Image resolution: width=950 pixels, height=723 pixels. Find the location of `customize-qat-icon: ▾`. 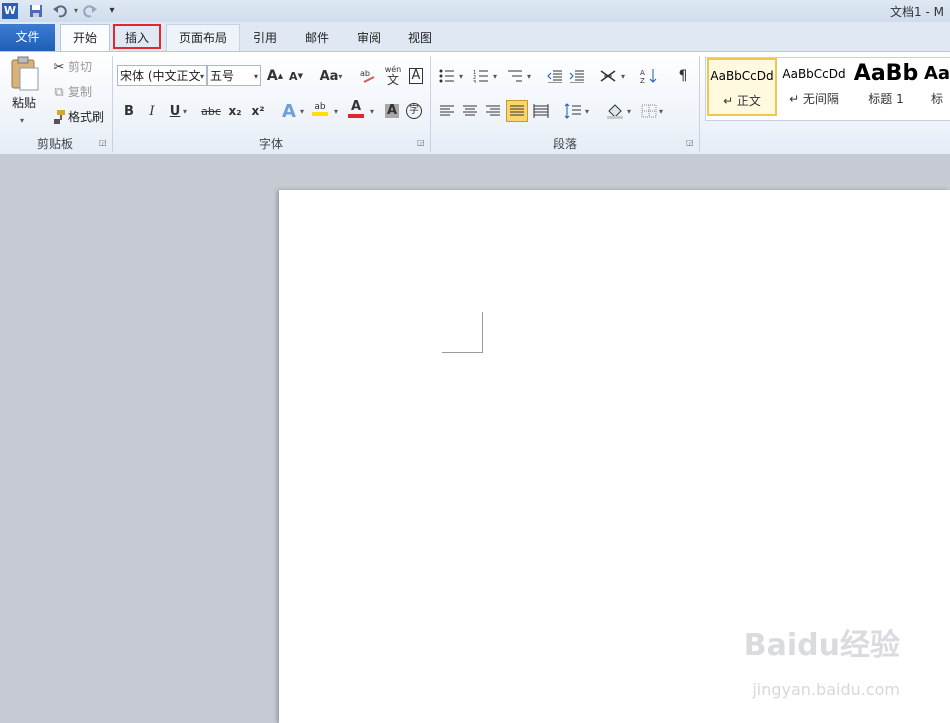

customize-qat-icon: ▾ is located at coordinates (112, 11).